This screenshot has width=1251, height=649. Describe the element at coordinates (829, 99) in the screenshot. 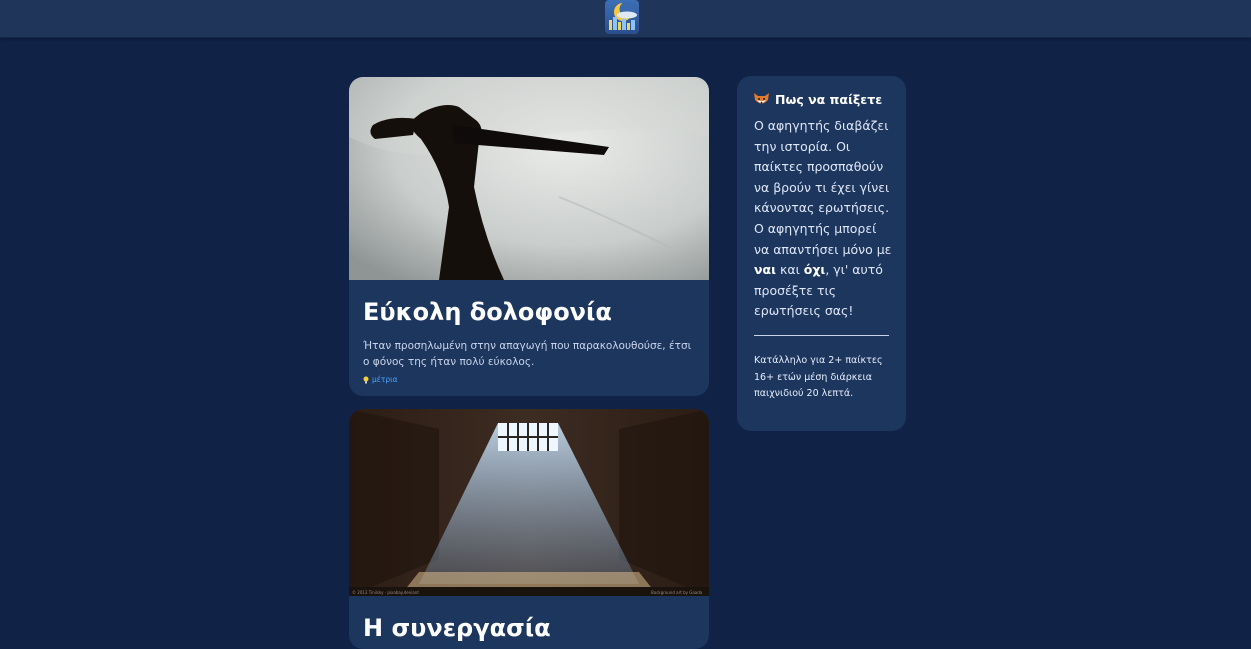

I see `how-to-play-title: Πως να παίξετε` at that location.